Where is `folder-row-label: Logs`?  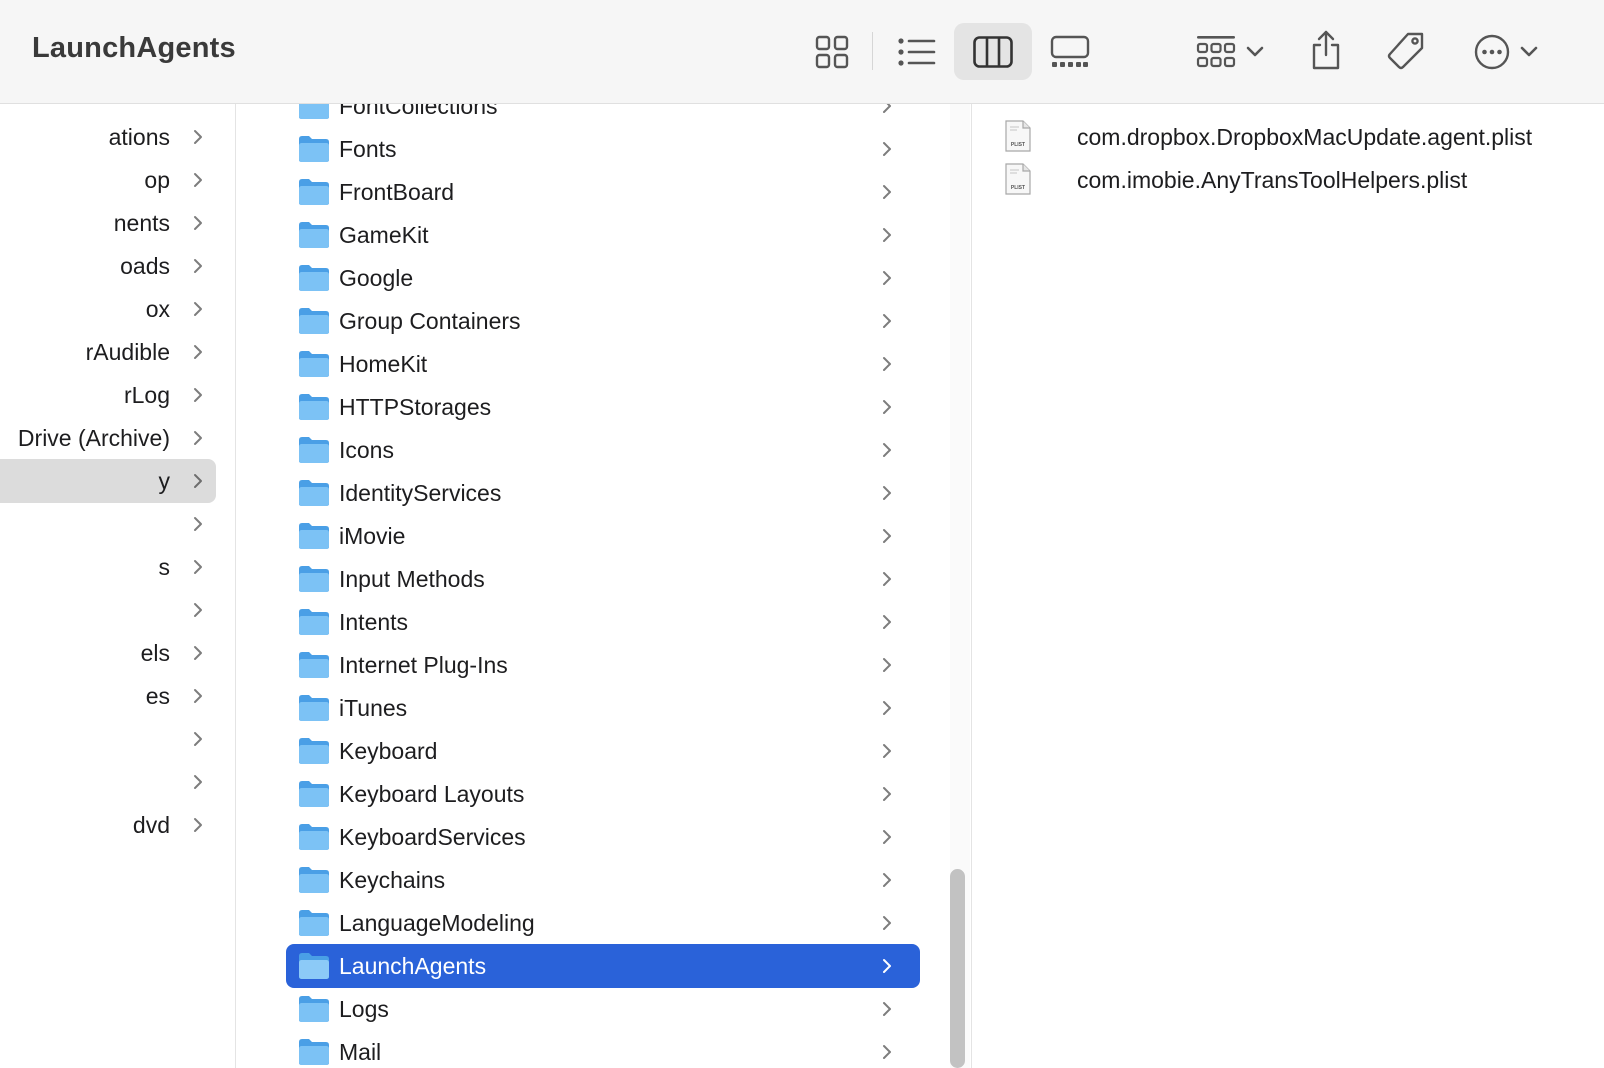 folder-row-label: Logs is located at coordinates (364, 1008).